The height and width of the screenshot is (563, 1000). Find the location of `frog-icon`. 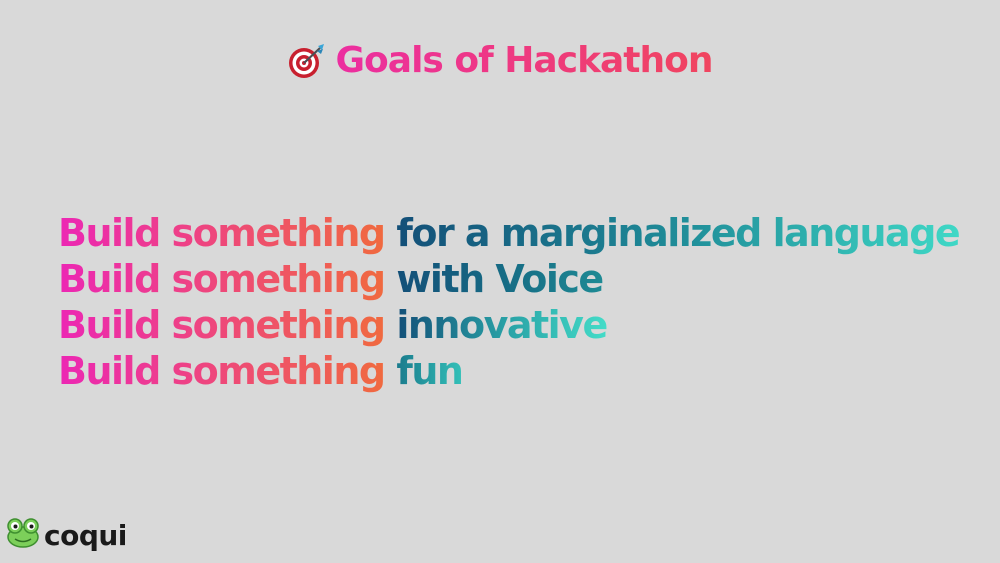

frog-icon is located at coordinates (23, 535).